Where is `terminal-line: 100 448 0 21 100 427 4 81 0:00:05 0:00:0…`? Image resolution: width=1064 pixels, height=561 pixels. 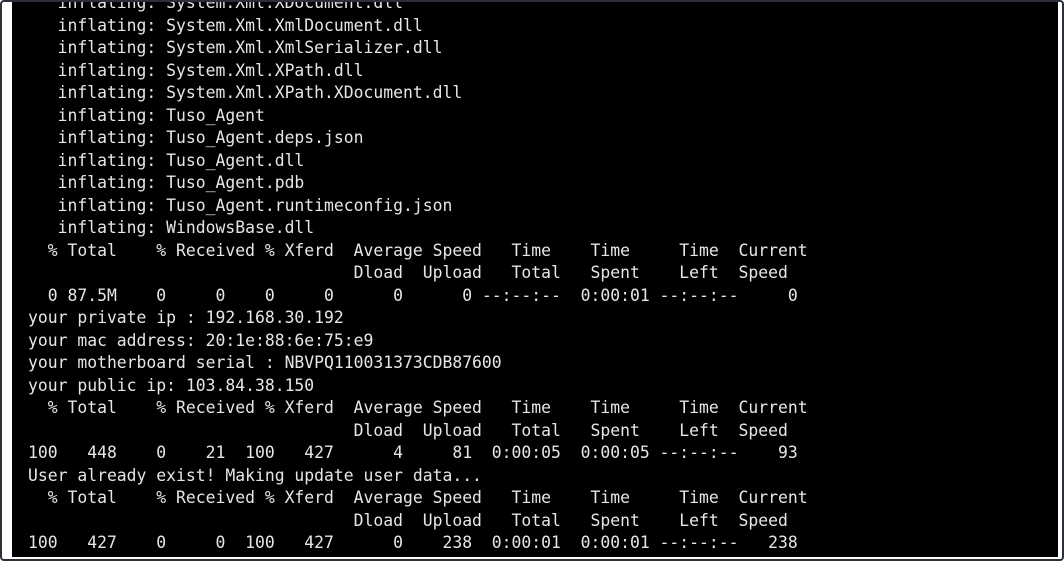 terminal-line: 100 448 0 21 100 427 4 81 0:00:05 0:00:0… is located at coordinates (413, 452).